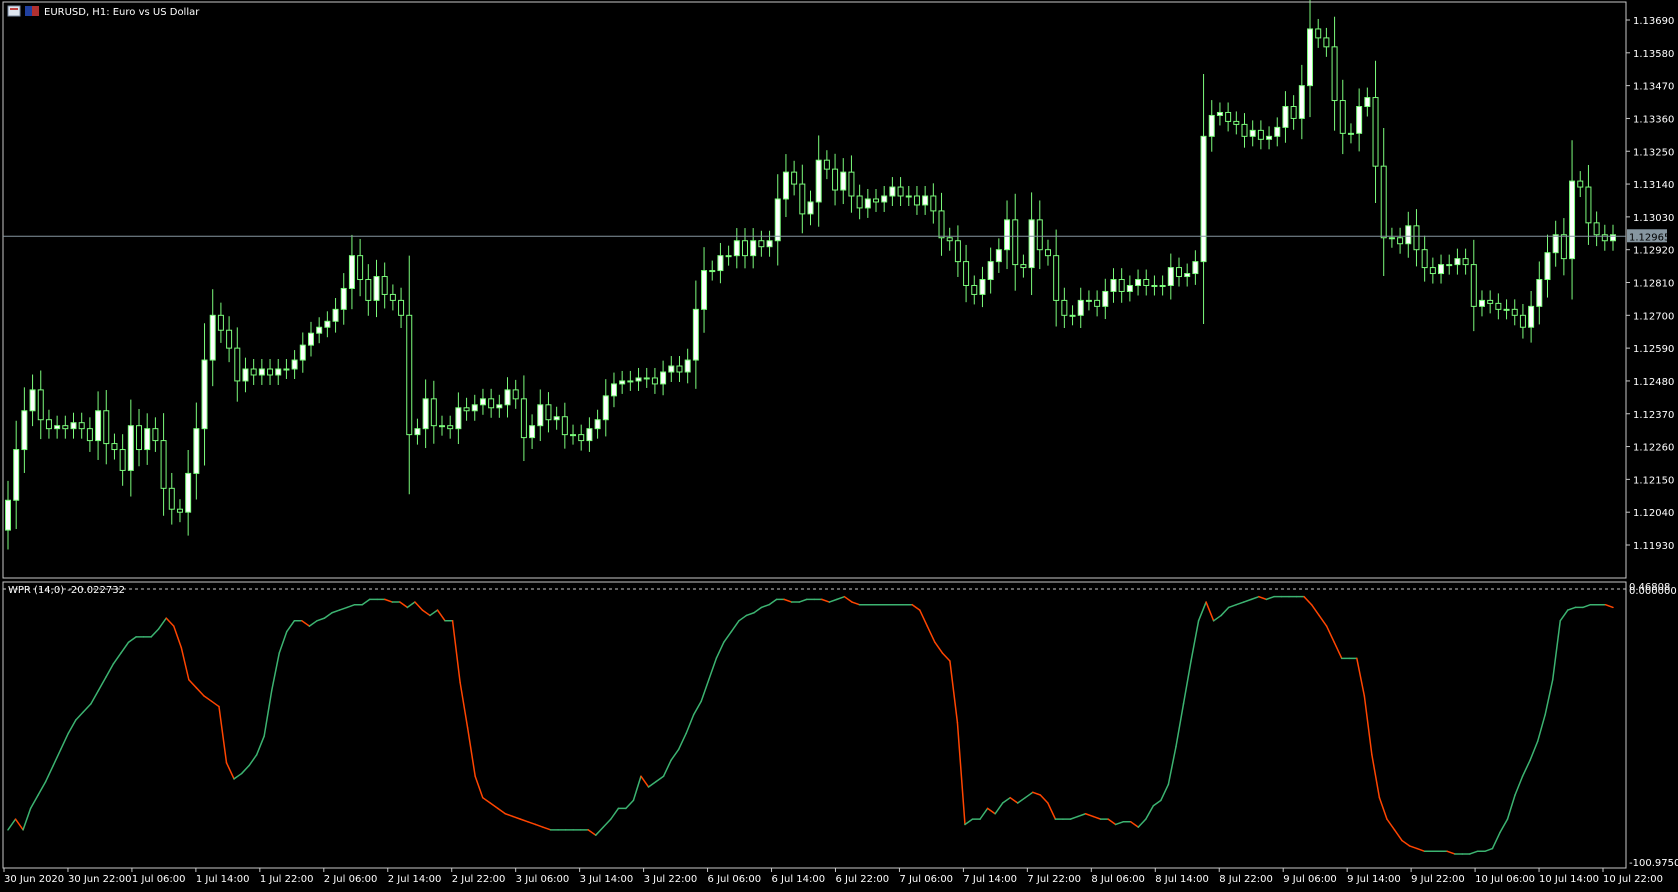 The image size is (1678, 892). What do you see at coordinates (415, 879) in the screenshot?
I see `time-tick-label: 2 Jul 14:00` at bounding box center [415, 879].